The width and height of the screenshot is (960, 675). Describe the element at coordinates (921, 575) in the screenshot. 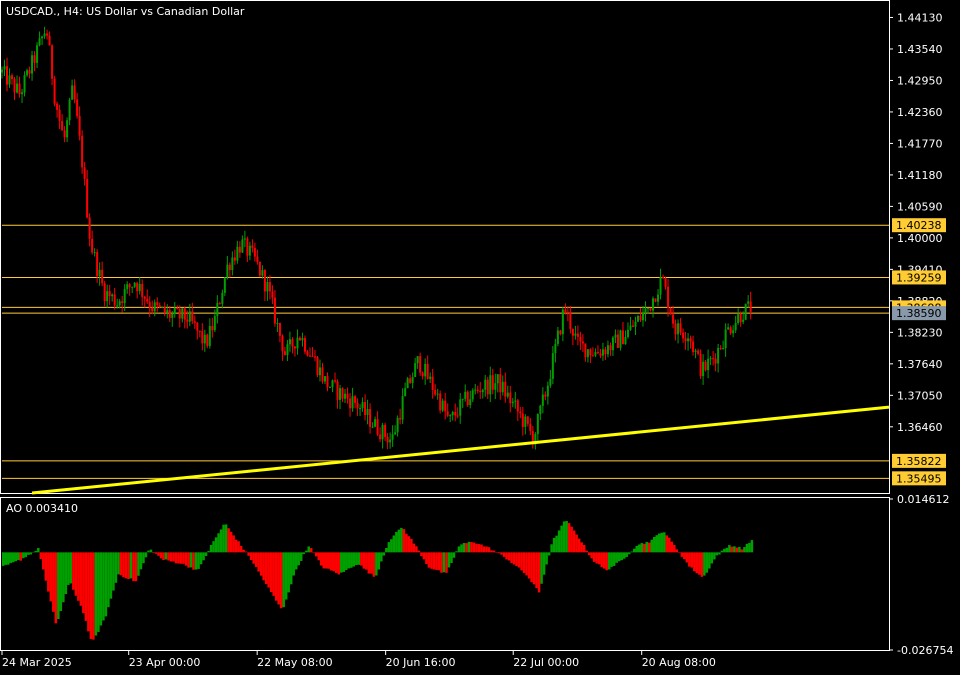

I see `ao-axis: 0.014612 -0.026754` at that location.